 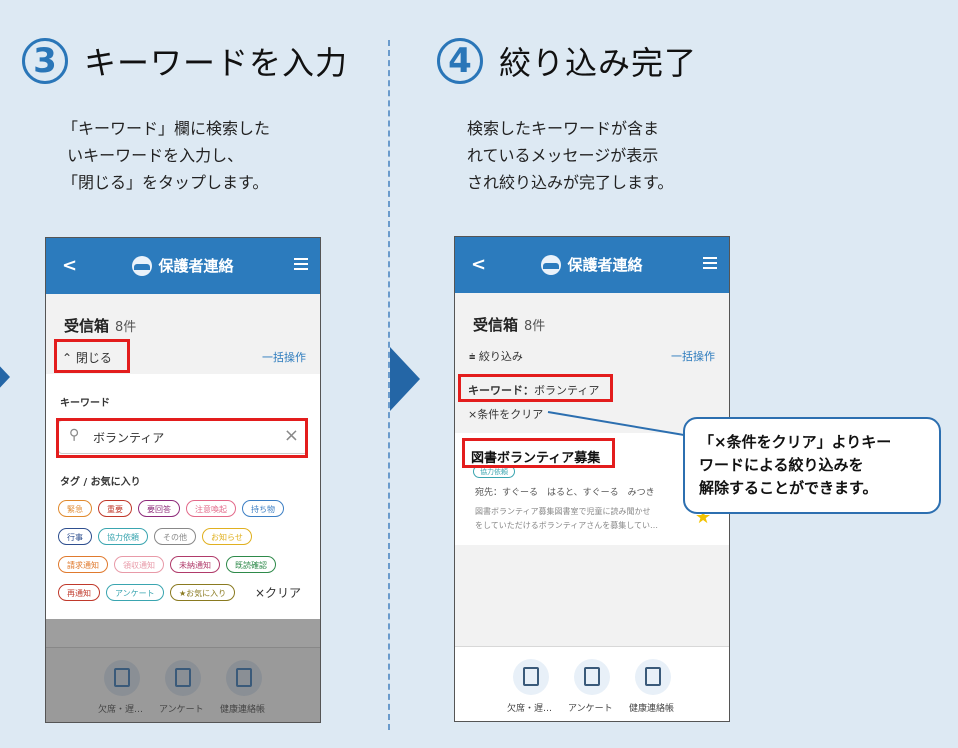 I want to click on callout-connector, so click(x=619, y=424).